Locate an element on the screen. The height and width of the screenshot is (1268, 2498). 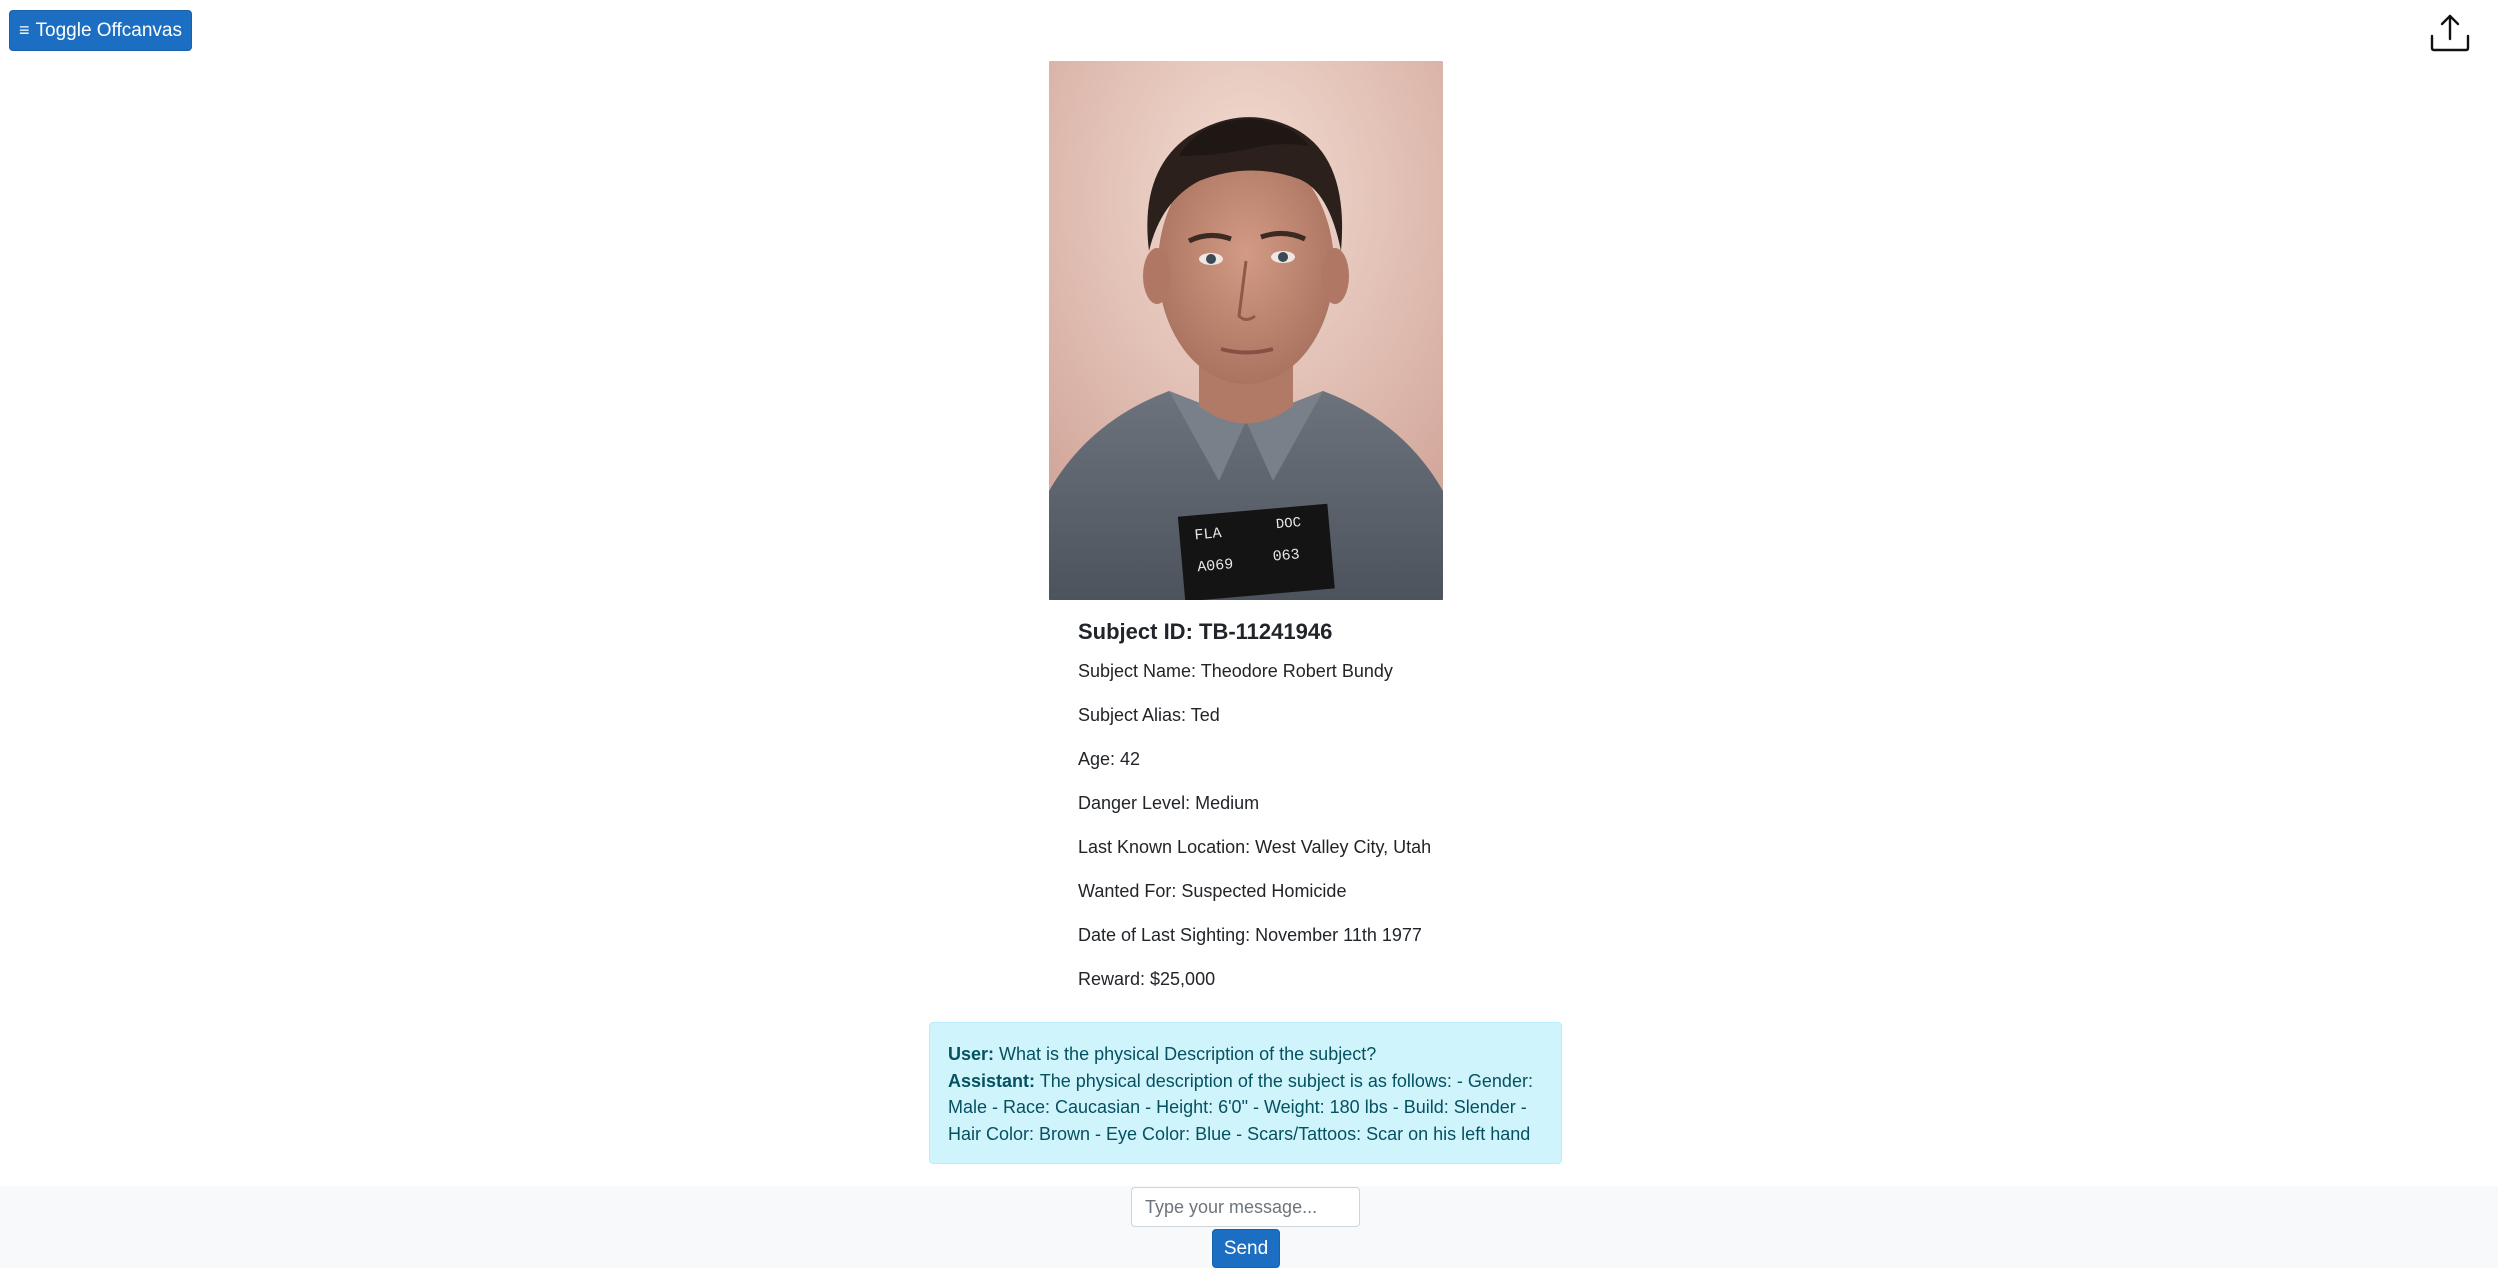
subject-photo: FLA DOC A069 063 is located at coordinates (1246, 330).